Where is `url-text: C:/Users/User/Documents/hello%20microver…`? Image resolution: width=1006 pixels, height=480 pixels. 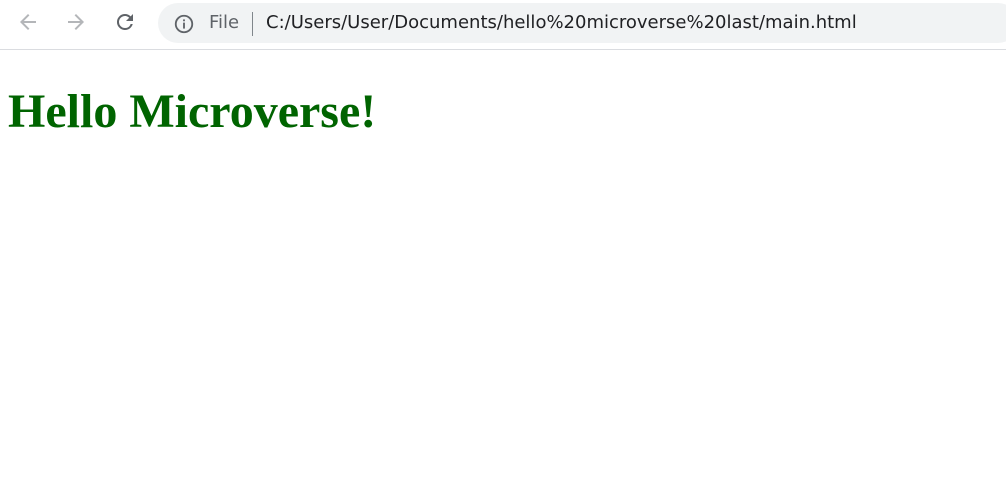 url-text: C:/Users/User/Documents/hello%20microver… is located at coordinates (631, 23).